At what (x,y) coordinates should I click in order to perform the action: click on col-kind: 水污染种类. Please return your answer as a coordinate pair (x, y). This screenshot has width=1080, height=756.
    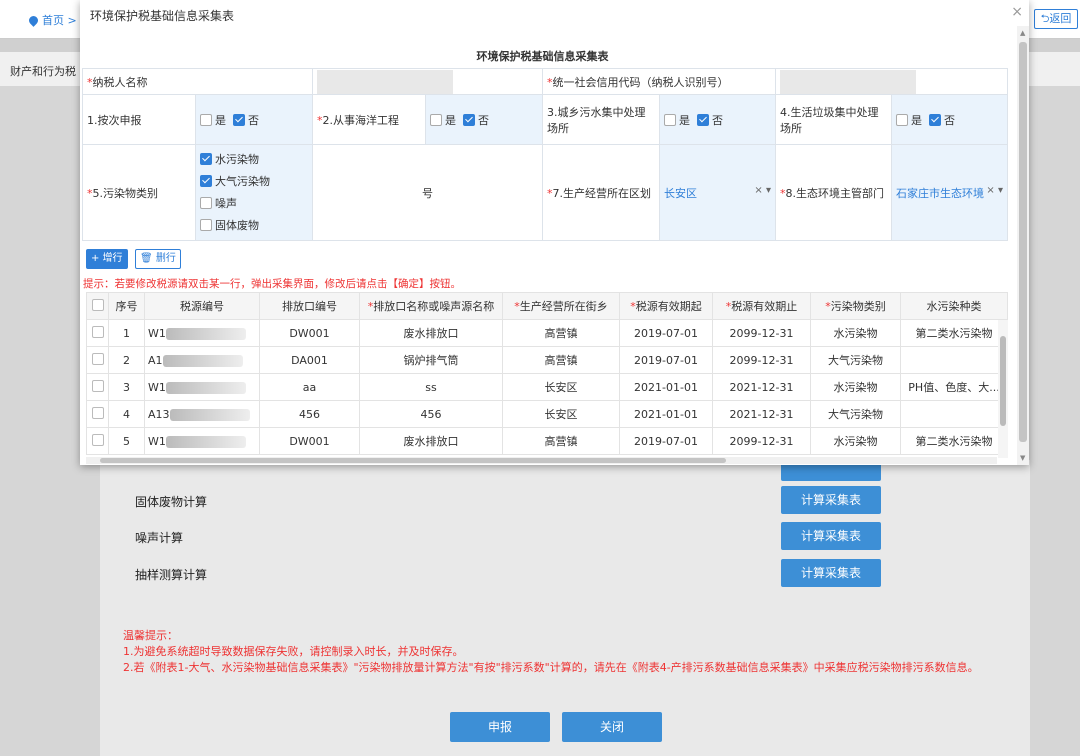
    Looking at the image, I should click on (954, 306).